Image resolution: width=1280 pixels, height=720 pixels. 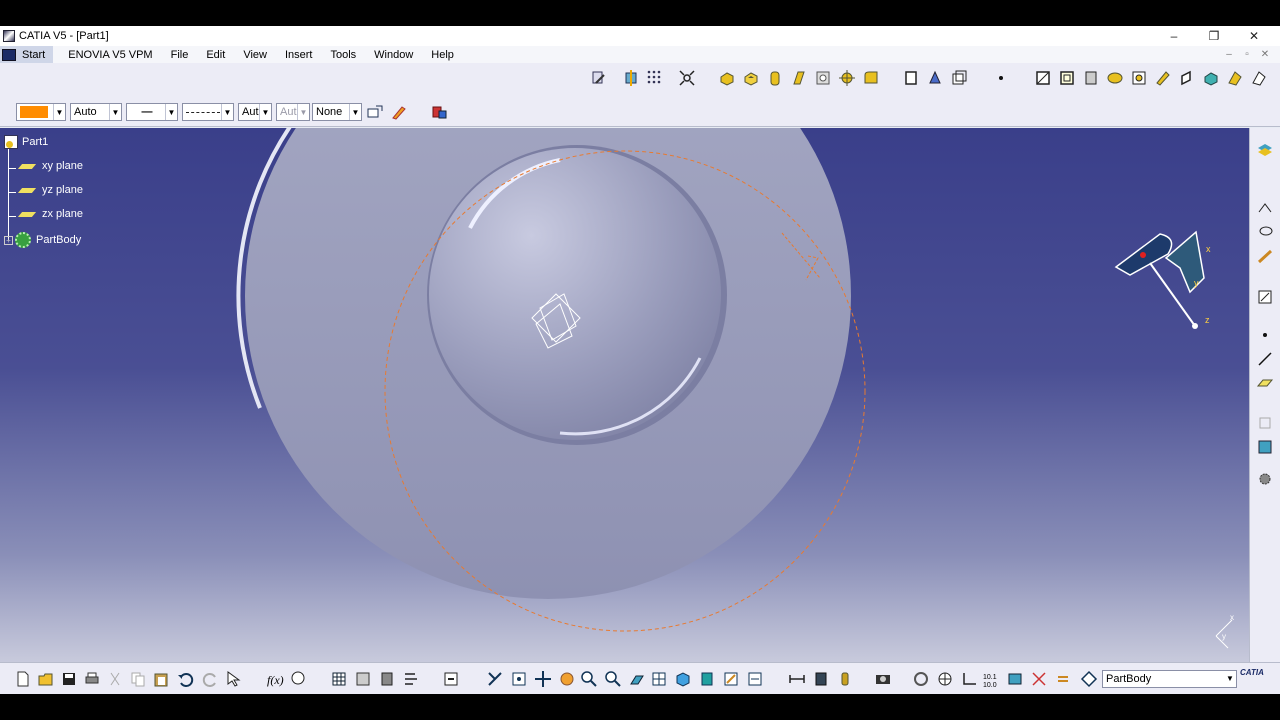 I want to click on line-thickness-combo: ▼, so click(x=208, y=112).